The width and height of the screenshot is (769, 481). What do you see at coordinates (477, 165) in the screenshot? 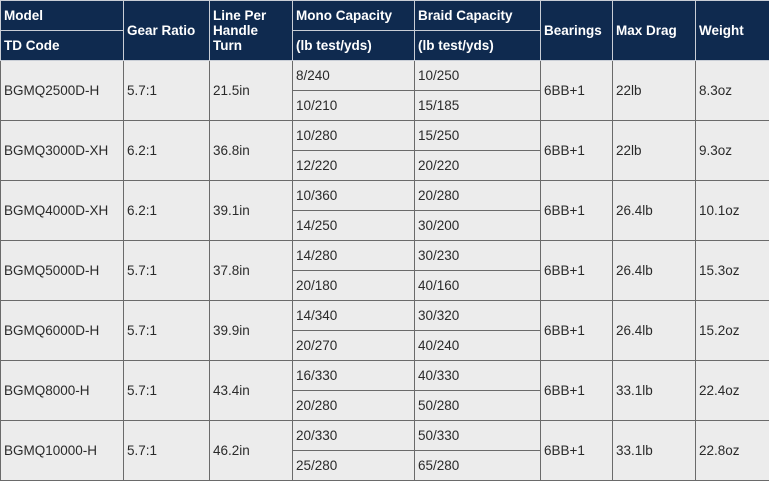
I see `braid-capacity-cell: 20/220` at bounding box center [477, 165].